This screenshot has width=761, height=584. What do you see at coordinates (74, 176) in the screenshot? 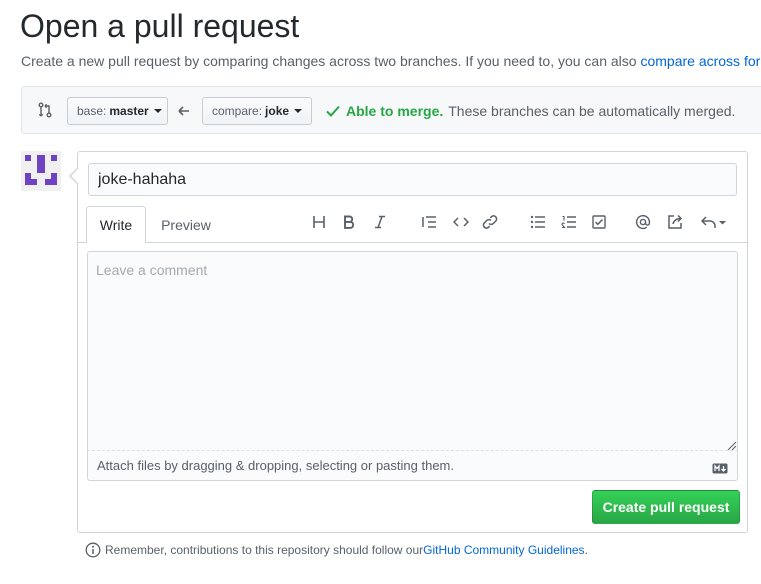
I see `form-pointer-inner` at bounding box center [74, 176].